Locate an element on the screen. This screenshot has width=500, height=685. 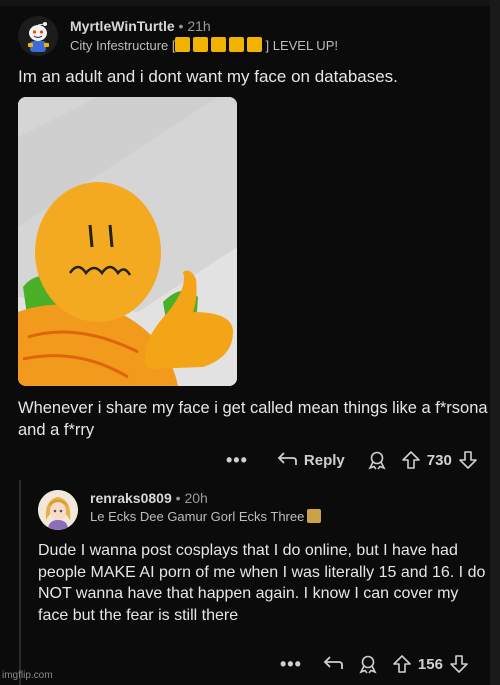
anime-avatar-icon is located at coordinates (58, 510).